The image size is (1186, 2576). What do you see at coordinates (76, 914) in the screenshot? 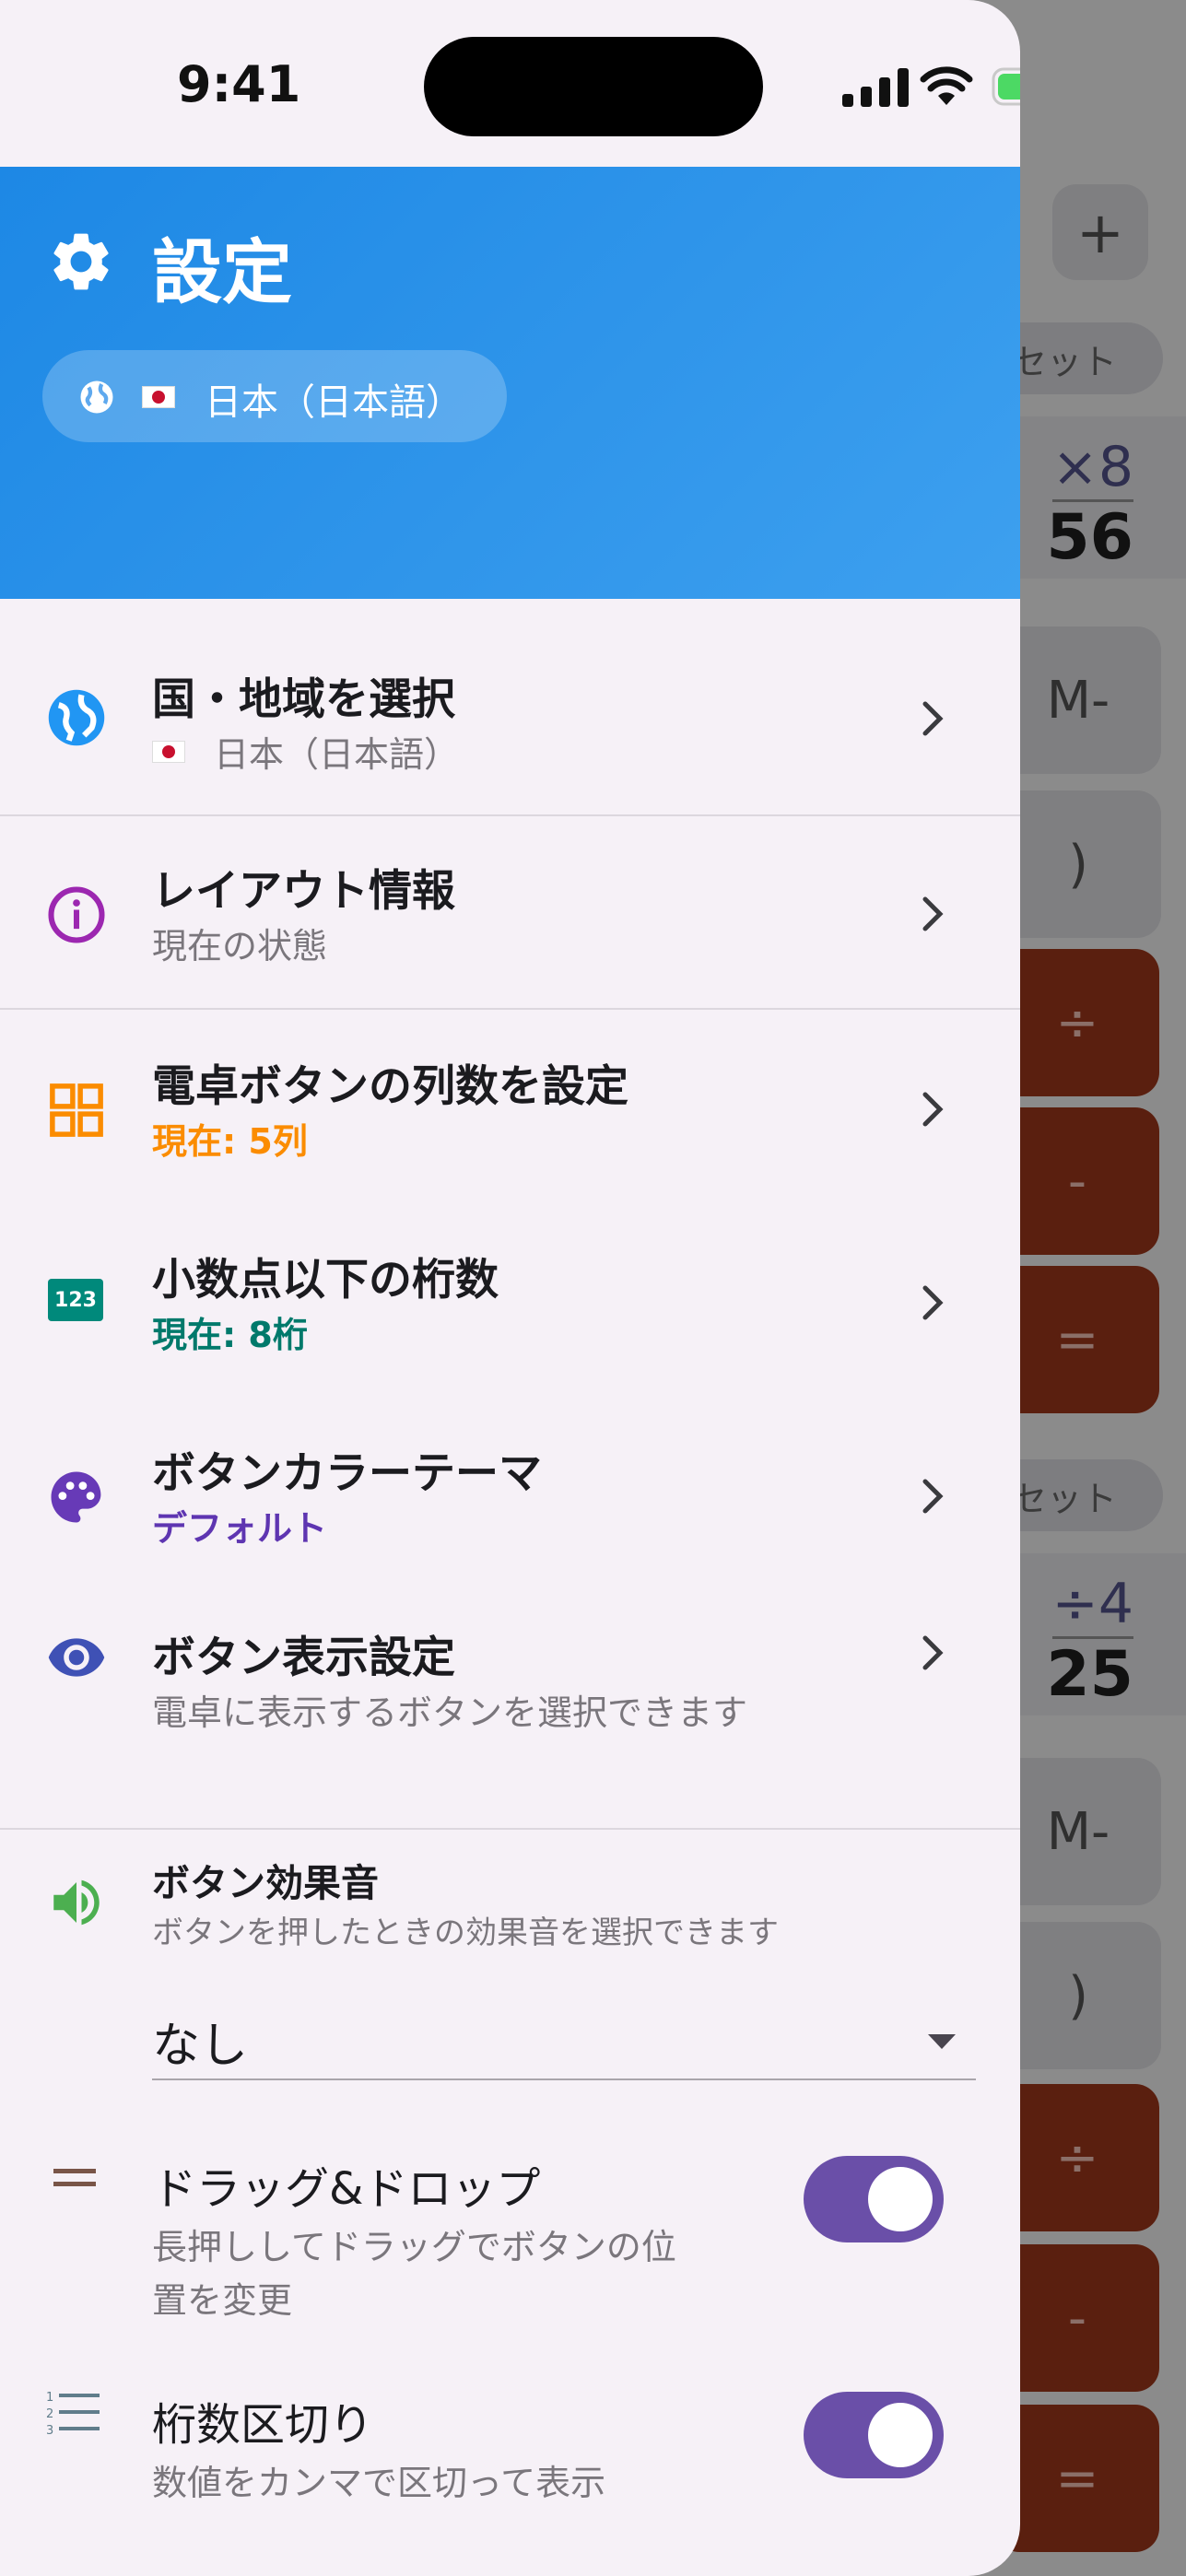
I see `info-icon` at bounding box center [76, 914].